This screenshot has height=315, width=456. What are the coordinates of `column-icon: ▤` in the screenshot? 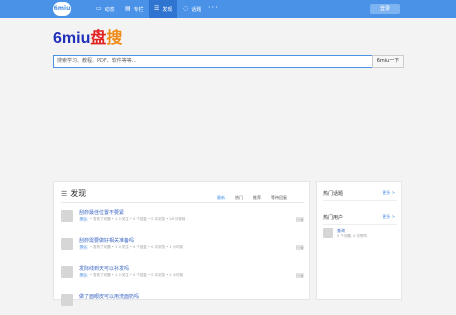 It's located at (128, 8).